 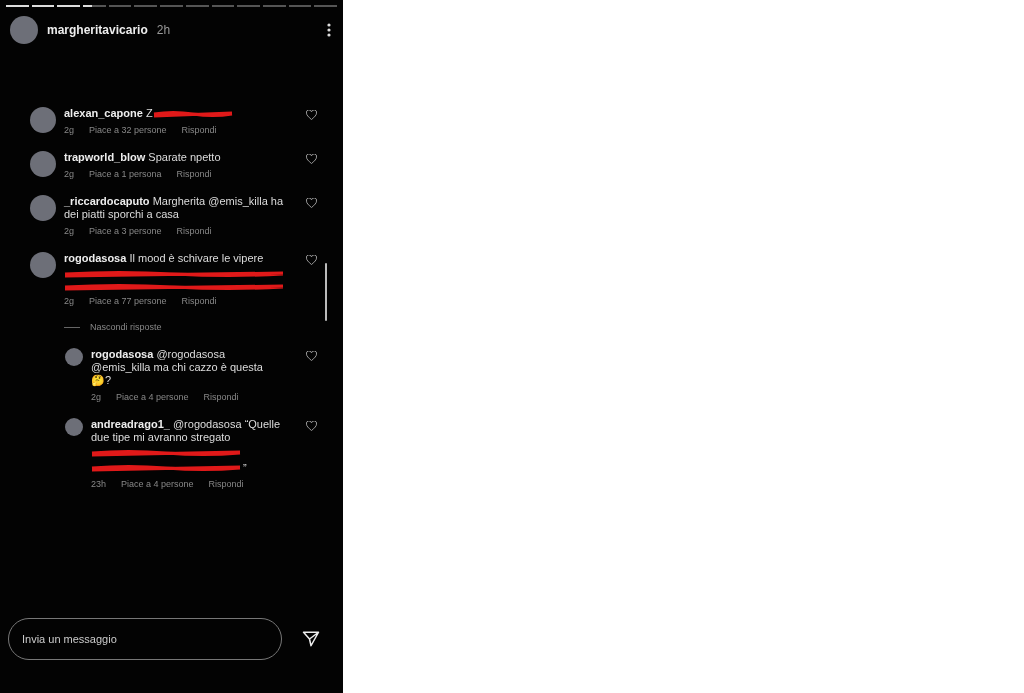 I want to click on comment-text: alexan_capone Z, so click(x=174, y=113).